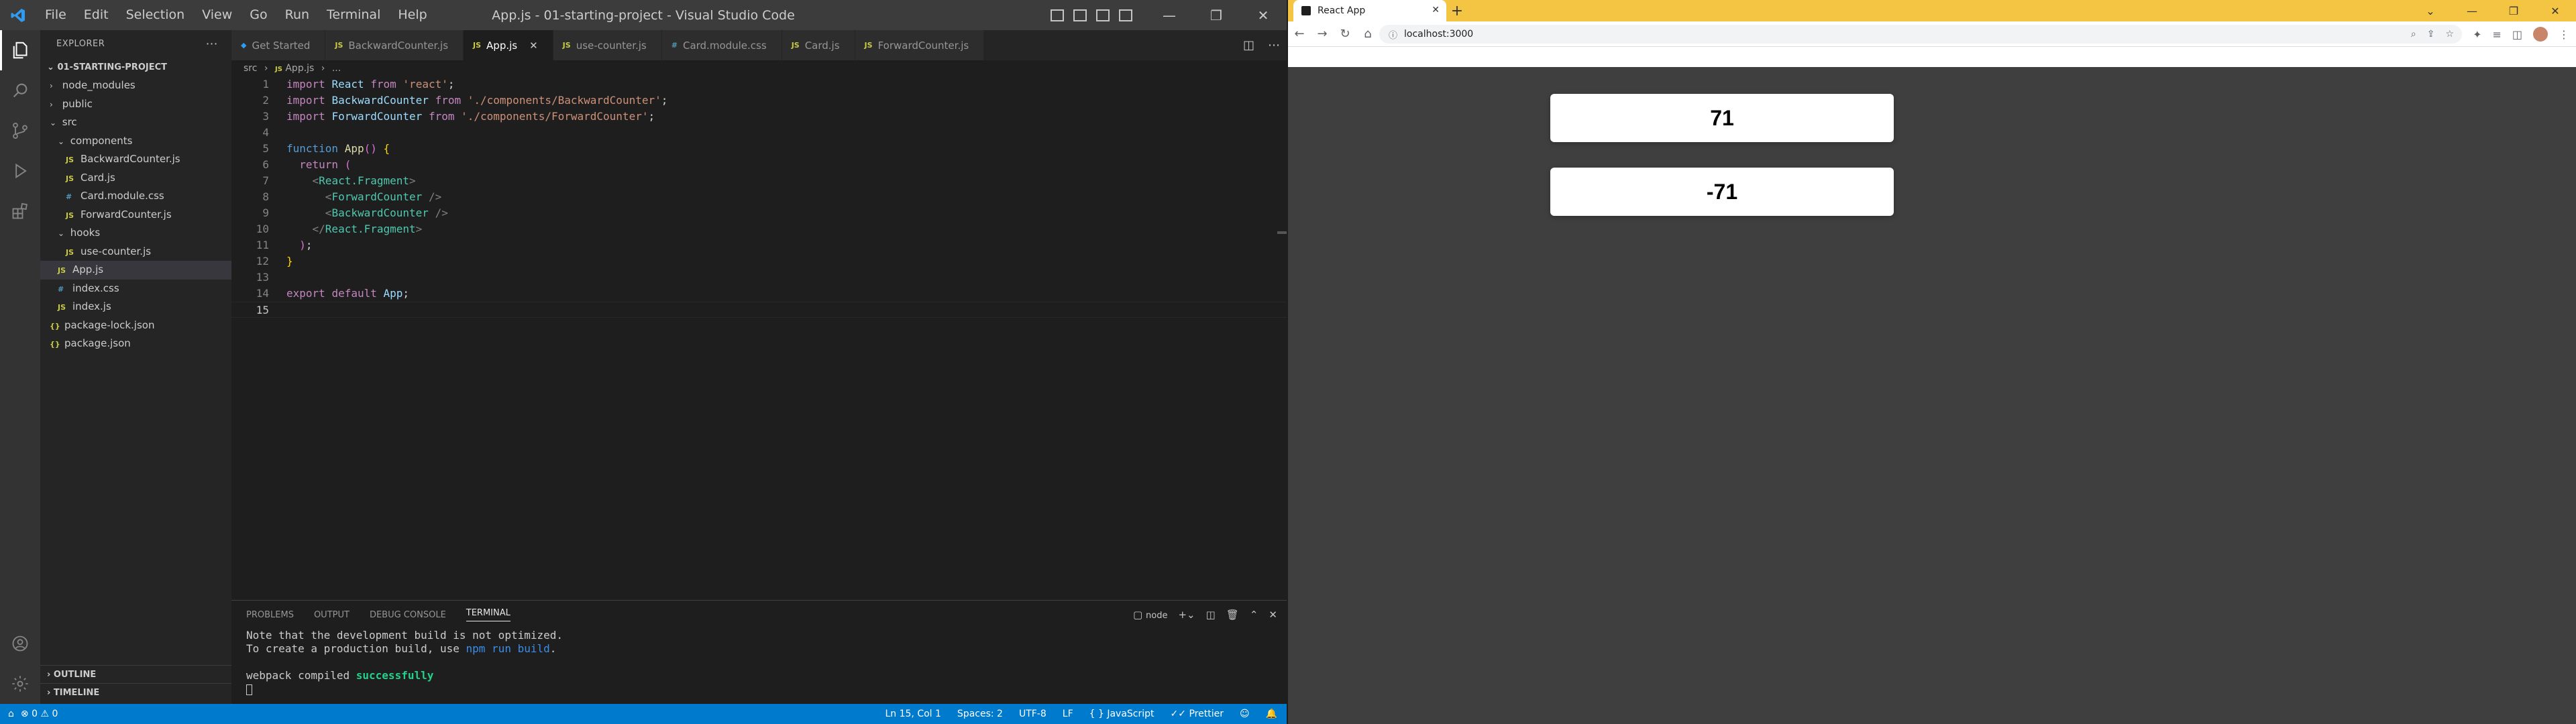 This screenshot has height=724, width=2576. I want to click on tree-folder: › public, so click(135, 104).